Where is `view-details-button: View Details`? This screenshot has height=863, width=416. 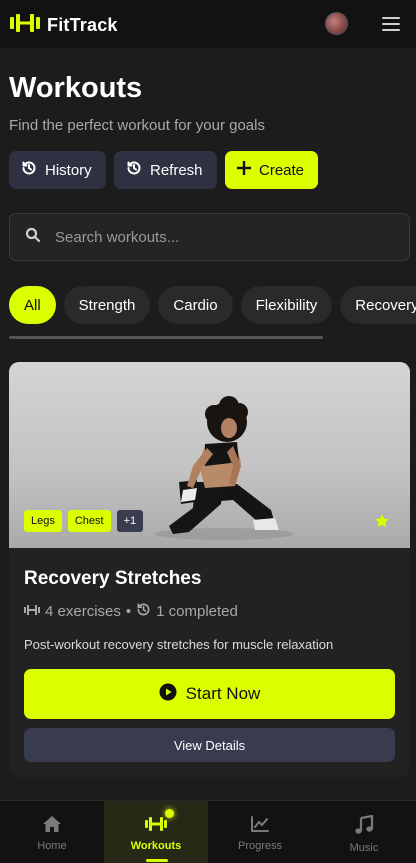 view-details-button: View Details is located at coordinates (209, 745).